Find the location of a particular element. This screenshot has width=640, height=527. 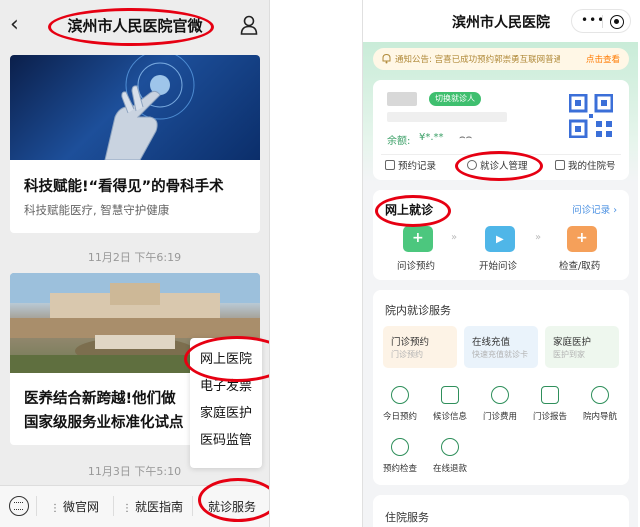

tile-family-care: 家庭医护 医护到家 is located at coordinates (582, 347).